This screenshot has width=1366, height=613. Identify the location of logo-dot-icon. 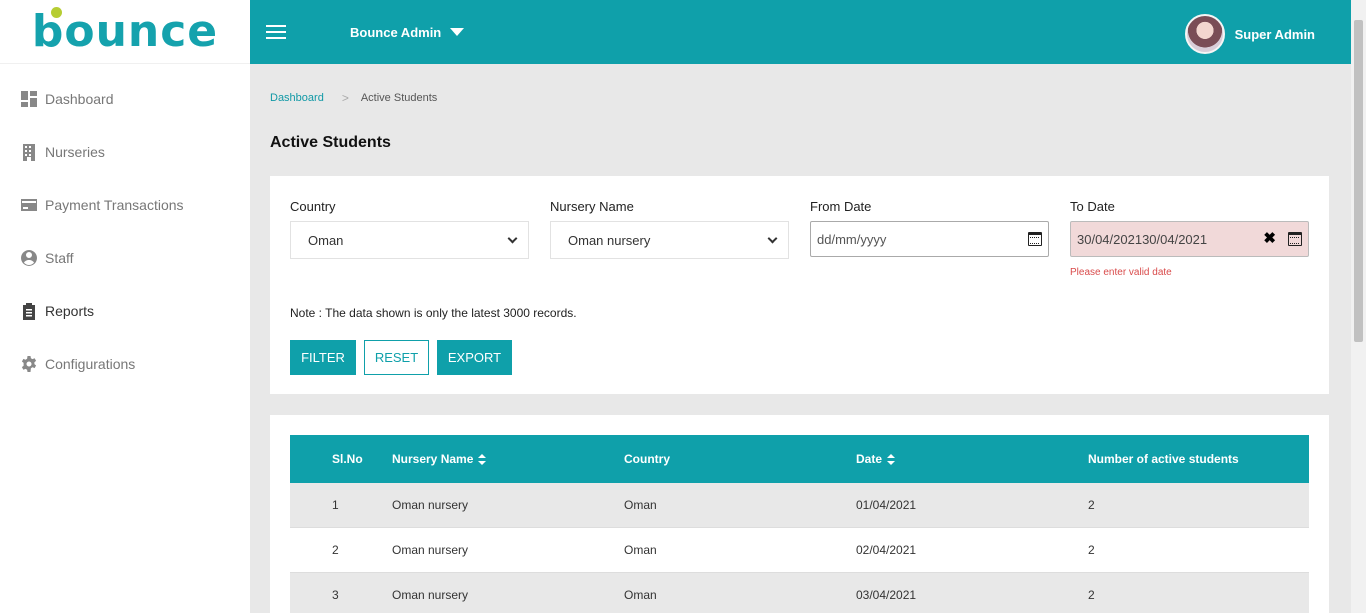
(56, 12).